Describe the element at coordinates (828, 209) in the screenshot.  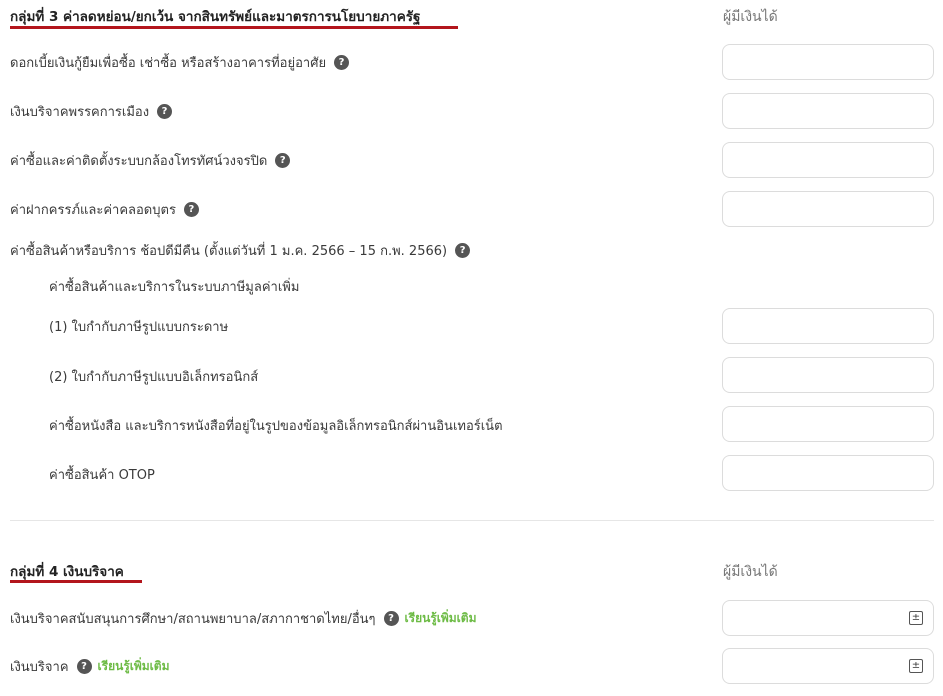
I see `prenatal-childbirth-input` at that location.